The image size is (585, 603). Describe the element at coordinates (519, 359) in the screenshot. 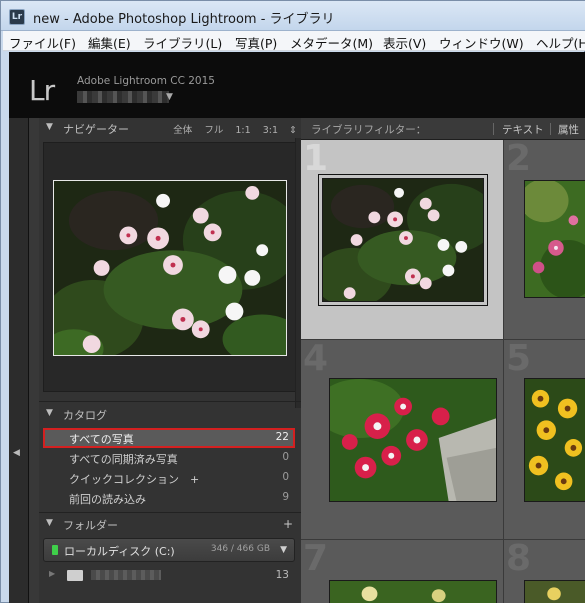

I see `cell-number: 5` at that location.